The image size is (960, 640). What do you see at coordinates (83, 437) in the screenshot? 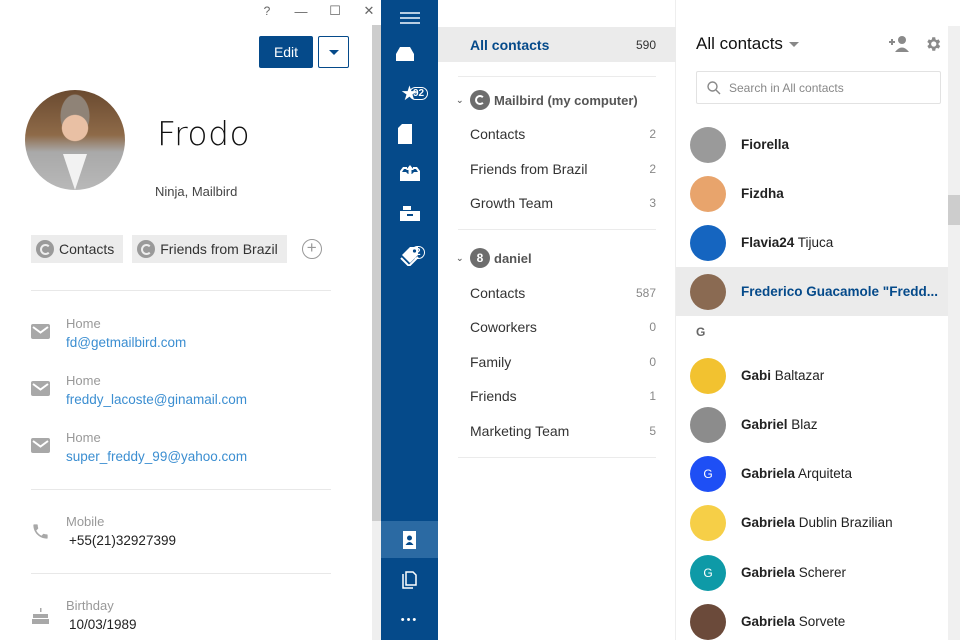
I see `email-label: Home` at bounding box center [83, 437].